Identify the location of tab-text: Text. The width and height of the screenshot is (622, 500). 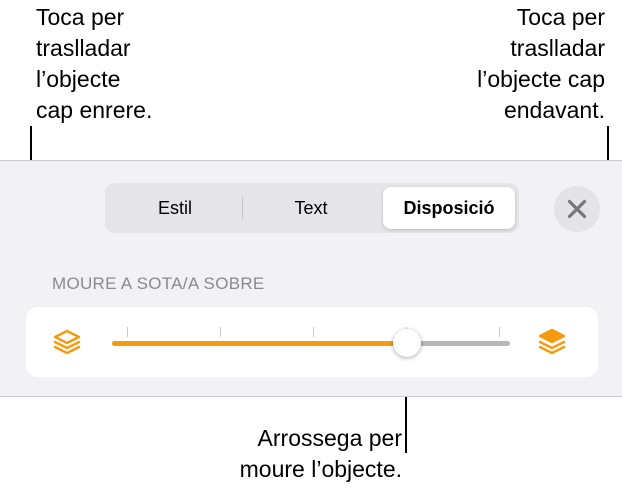
(311, 208).